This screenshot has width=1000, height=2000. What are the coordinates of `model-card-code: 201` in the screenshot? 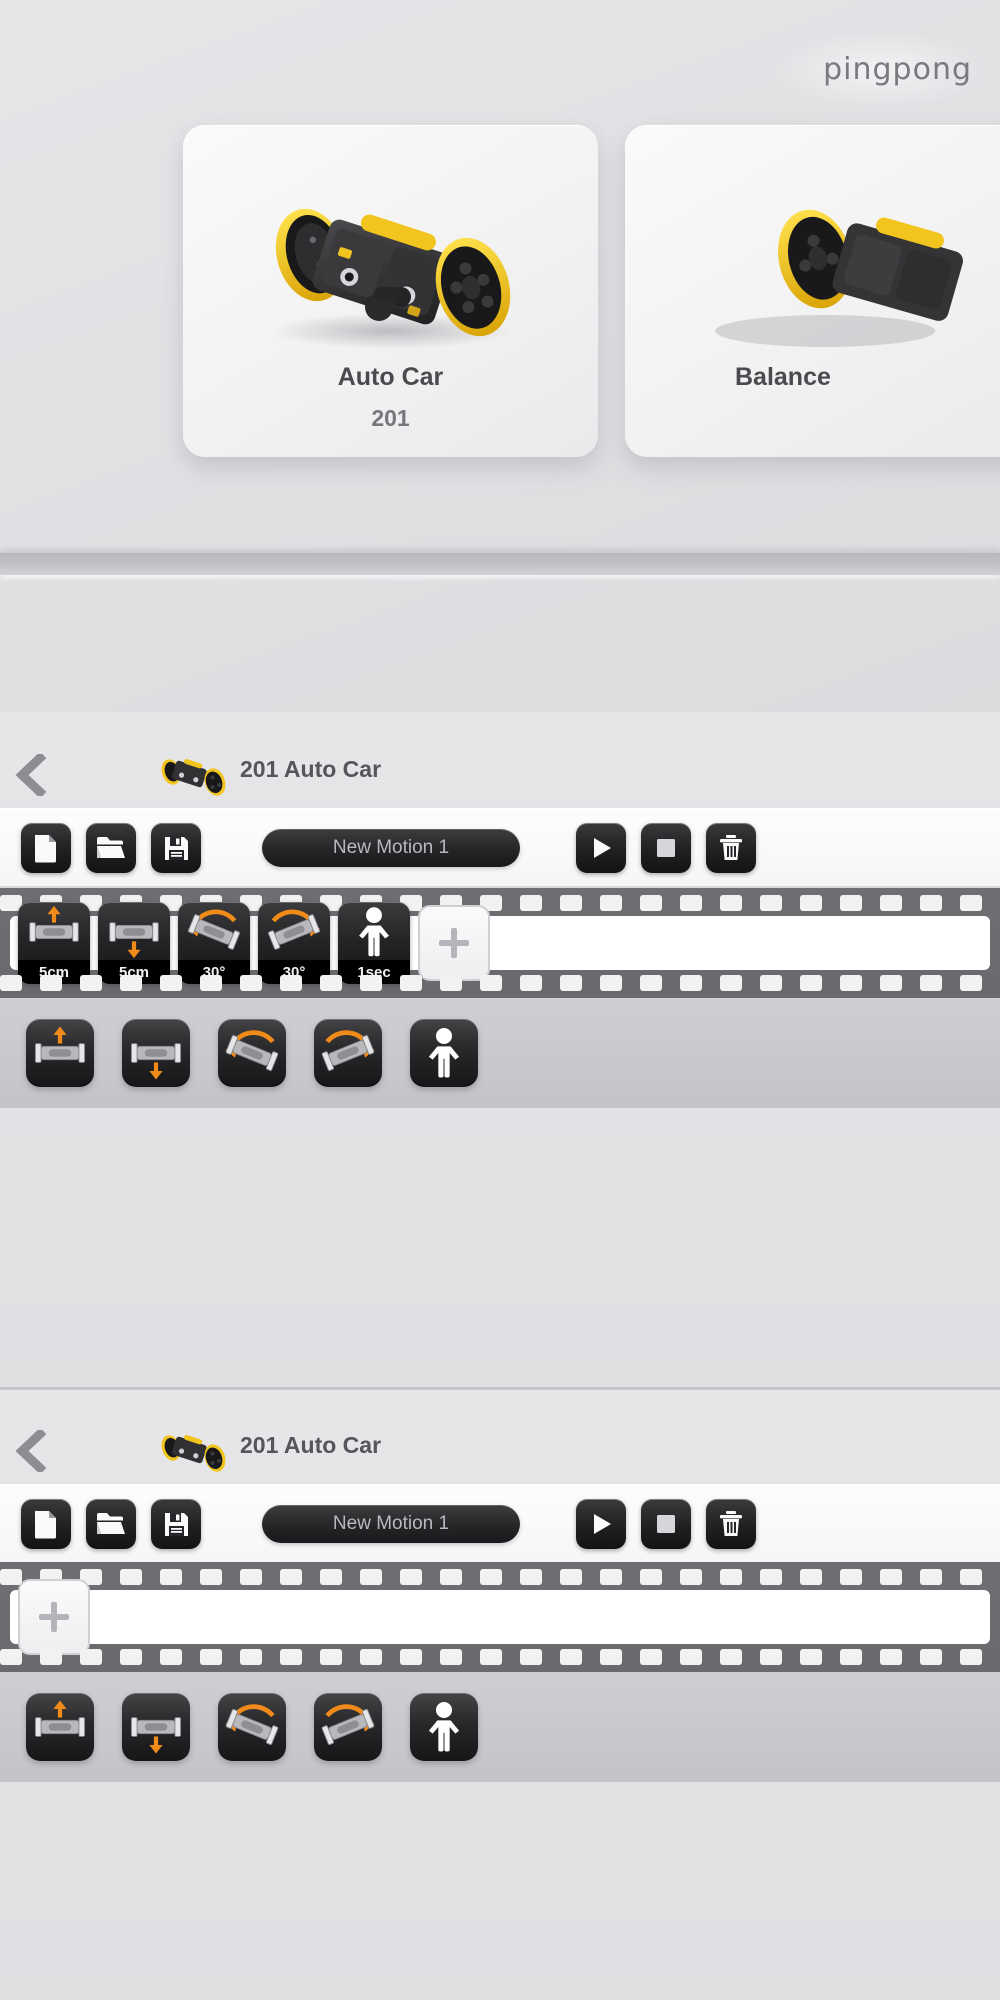 It's located at (390, 418).